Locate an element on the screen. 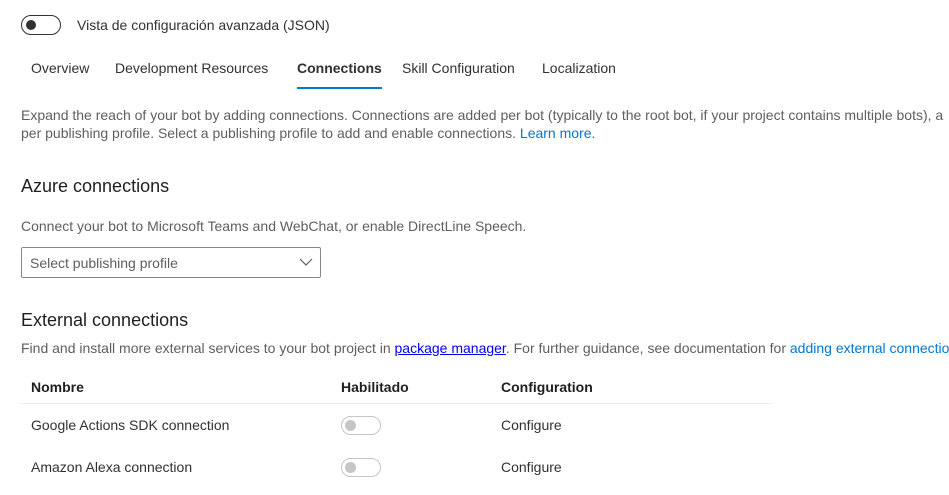  tab-label: Connections is located at coordinates (339, 68).